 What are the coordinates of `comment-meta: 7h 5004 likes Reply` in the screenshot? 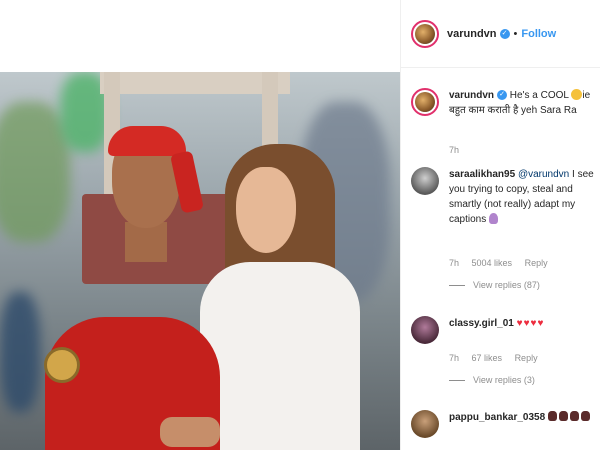 It's located at (503, 263).